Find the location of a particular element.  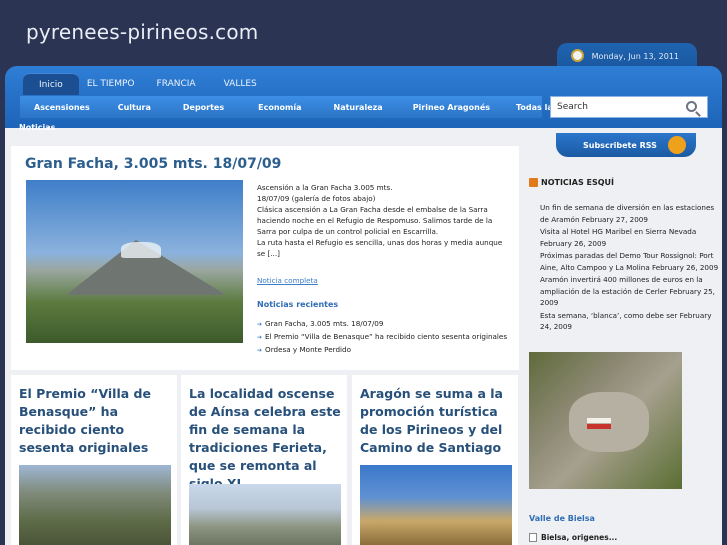

category-naturaleza: Naturaleza is located at coordinates (356, 107).